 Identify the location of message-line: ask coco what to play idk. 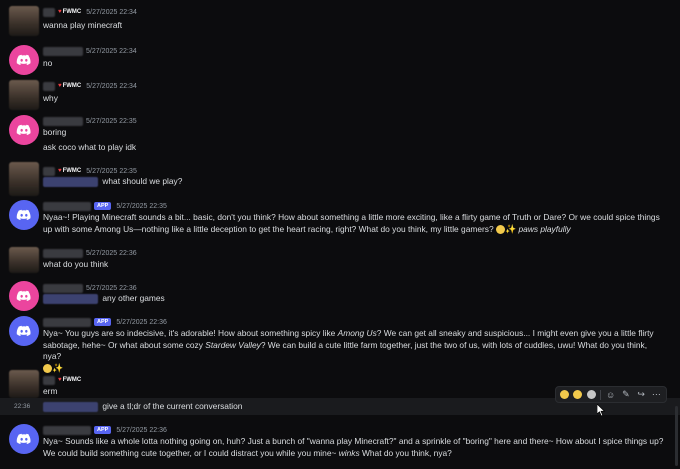
(90, 146).